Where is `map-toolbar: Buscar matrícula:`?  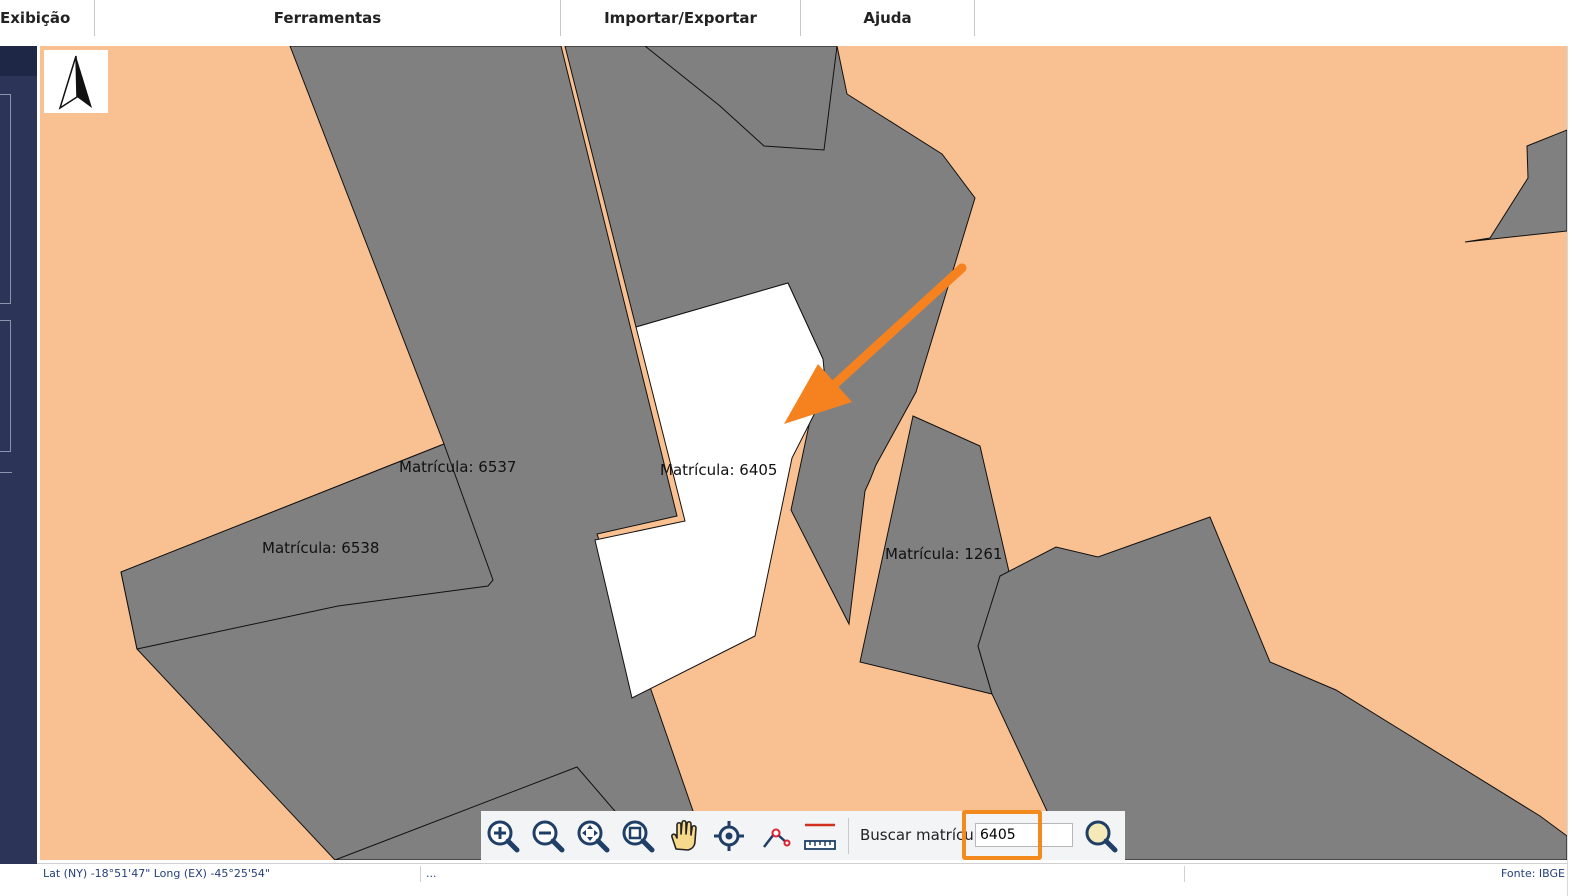 map-toolbar: Buscar matrícula: is located at coordinates (803, 835).